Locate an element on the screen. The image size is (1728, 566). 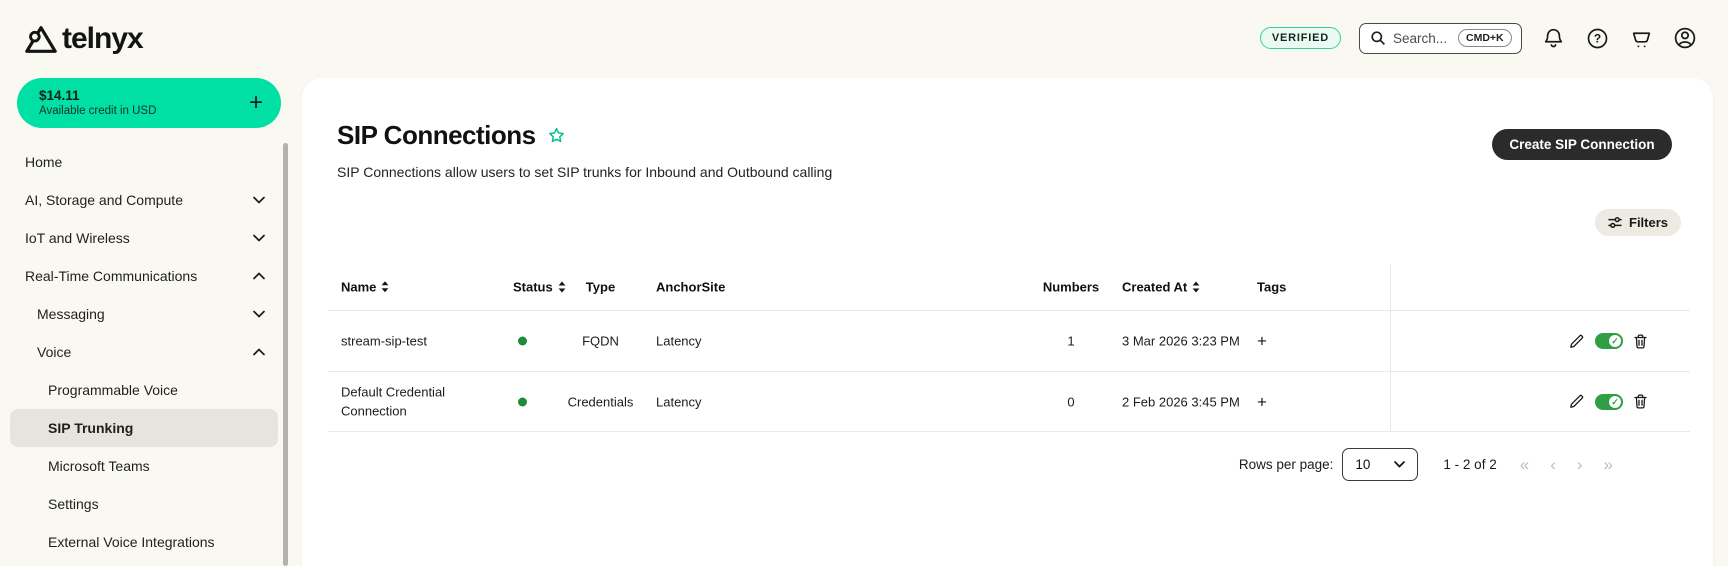
pagination-arrows: « ‹ › » is located at coordinates (1566, 464).